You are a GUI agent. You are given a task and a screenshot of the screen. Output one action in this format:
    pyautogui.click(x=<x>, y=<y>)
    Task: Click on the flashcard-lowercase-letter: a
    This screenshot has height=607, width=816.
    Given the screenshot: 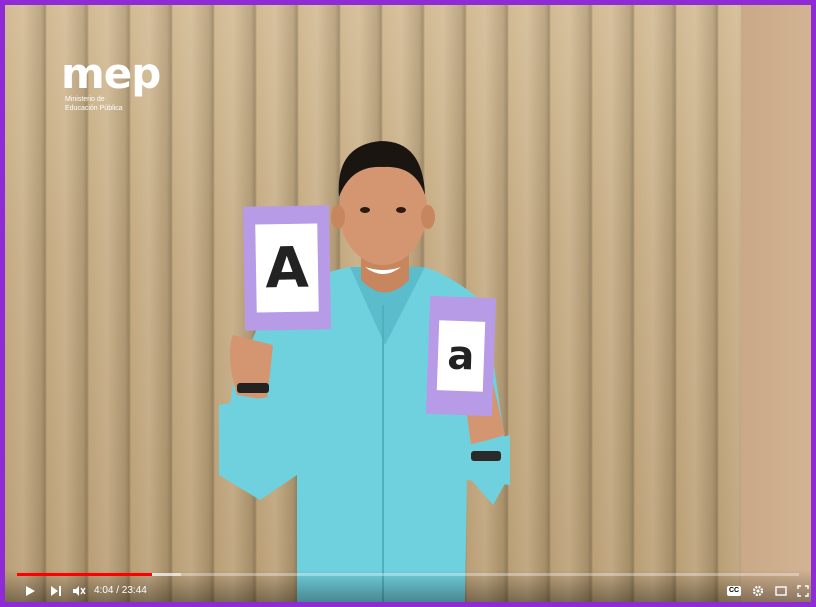 What is the action you would take?
    pyautogui.click(x=461, y=356)
    